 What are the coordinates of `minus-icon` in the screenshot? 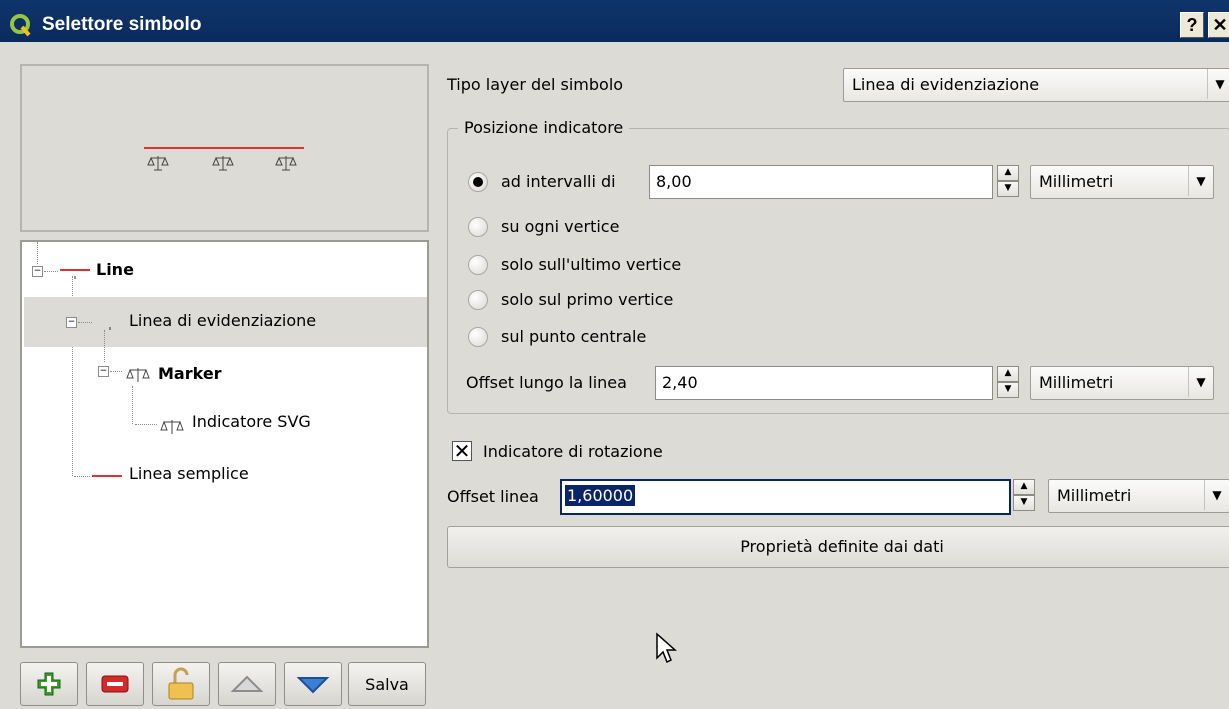 It's located at (115, 684).